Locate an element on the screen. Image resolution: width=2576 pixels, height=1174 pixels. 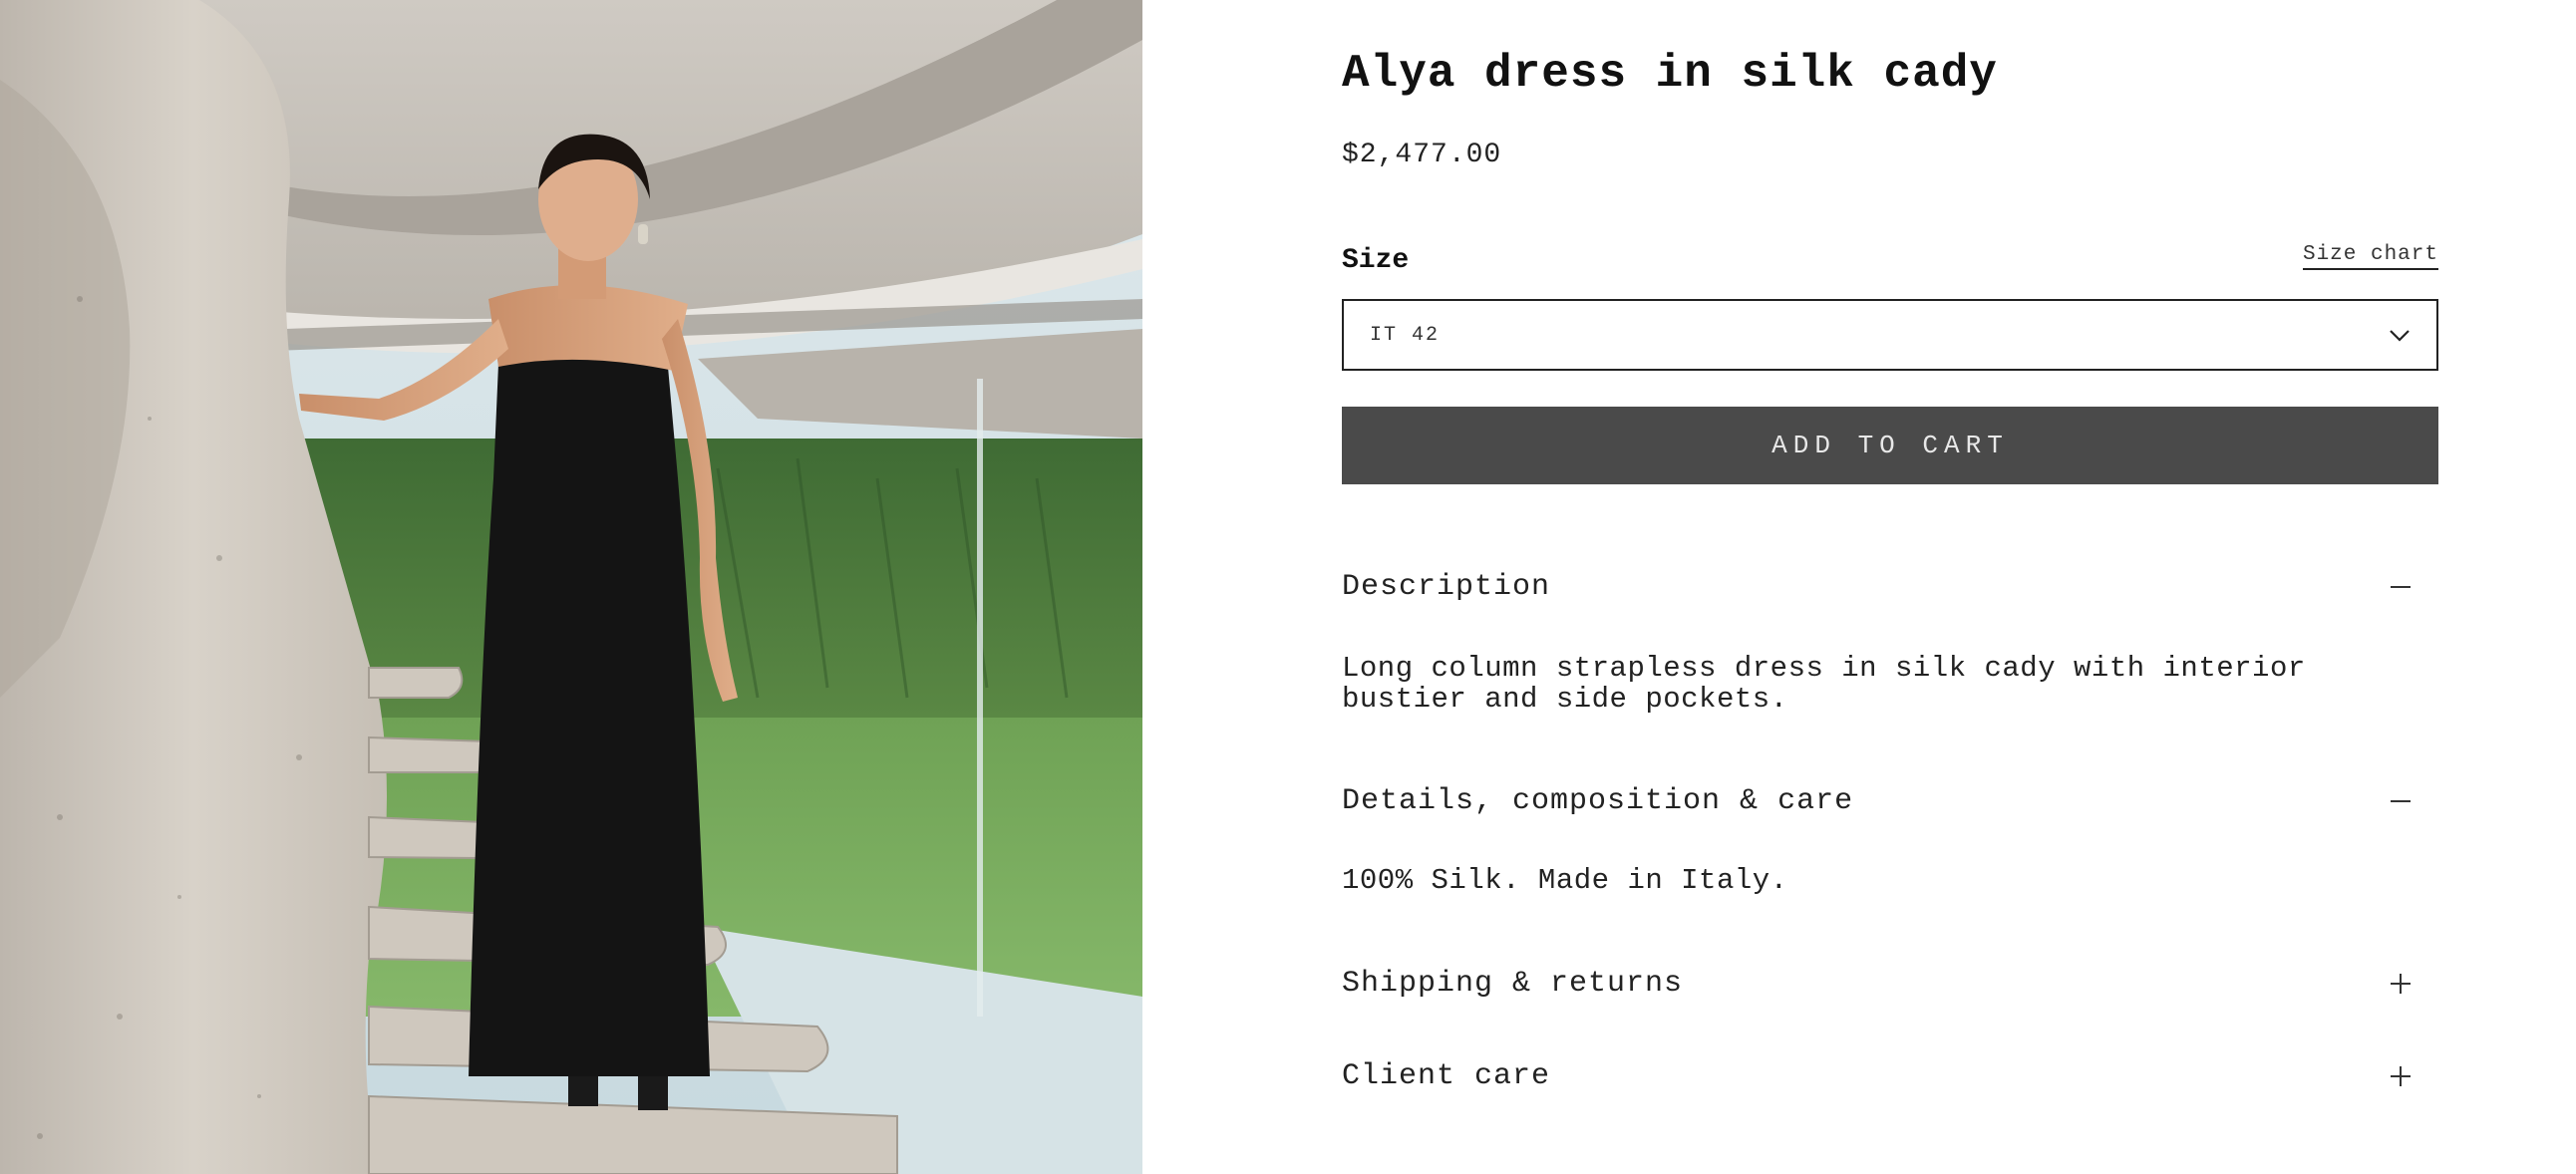
accordion-title: Client care is located at coordinates (1446, 1076).